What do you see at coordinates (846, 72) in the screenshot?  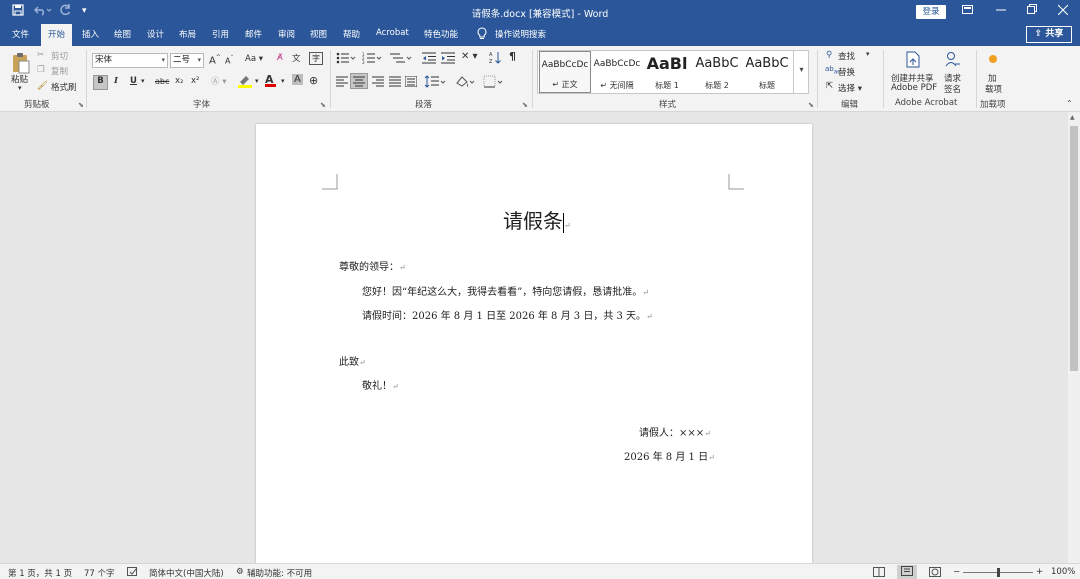 I see `replace-button: 替换` at bounding box center [846, 72].